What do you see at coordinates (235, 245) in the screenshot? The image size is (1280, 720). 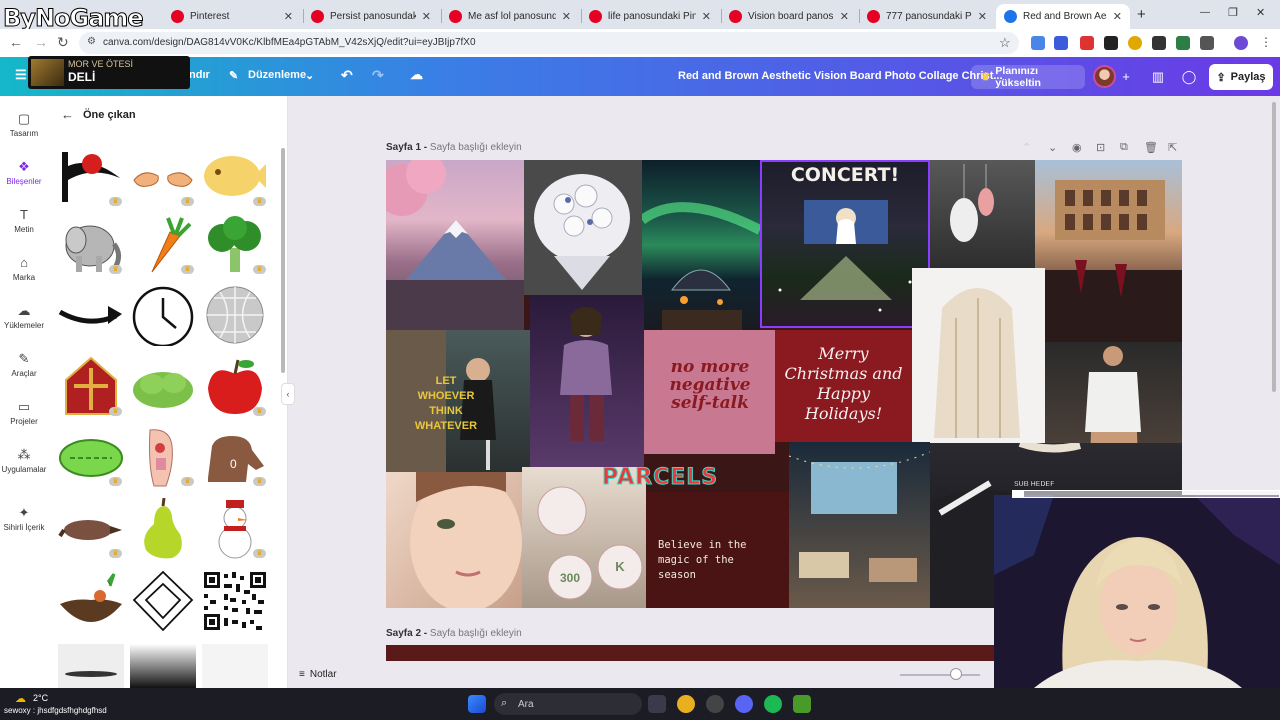 I see `broccoli-graphic: ♛` at bounding box center [235, 245].